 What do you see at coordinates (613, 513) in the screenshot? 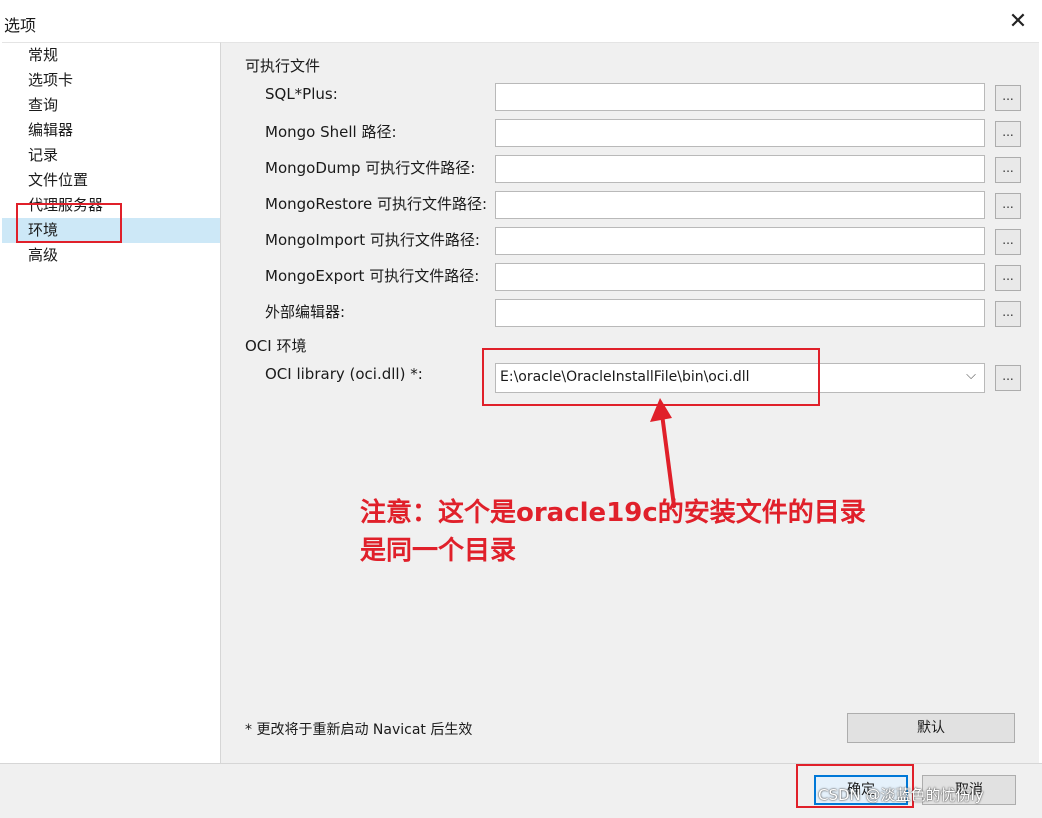
I see `annotation-line-1: 注意：这个是oracle19c的安装文件的目录` at bounding box center [613, 513].